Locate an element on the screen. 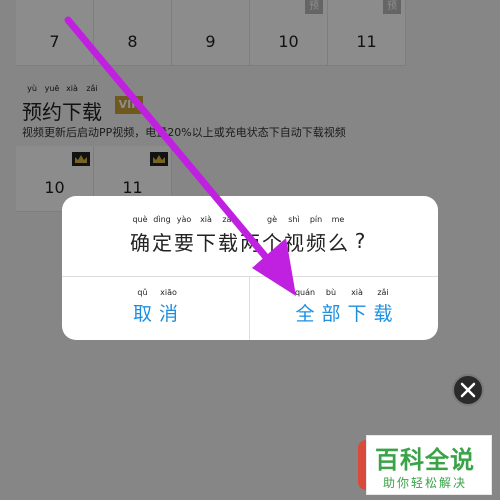 The image size is (500, 500). watermark-subtitle: 助你轻松解决 is located at coordinates (425, 483).